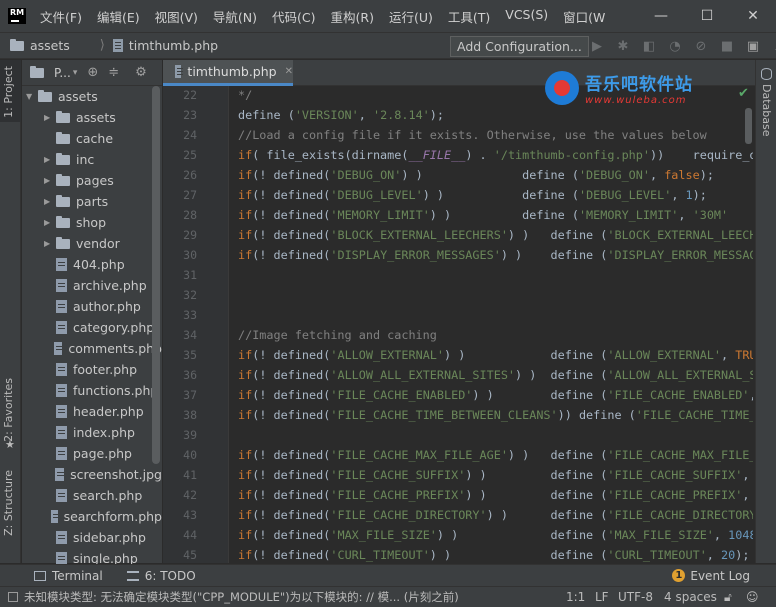 This screenshot has height=607, width=776. Describe the element at coordinates (8, 92) in the screenshot. I see `project-tool-tab: 1: Project` at that location.